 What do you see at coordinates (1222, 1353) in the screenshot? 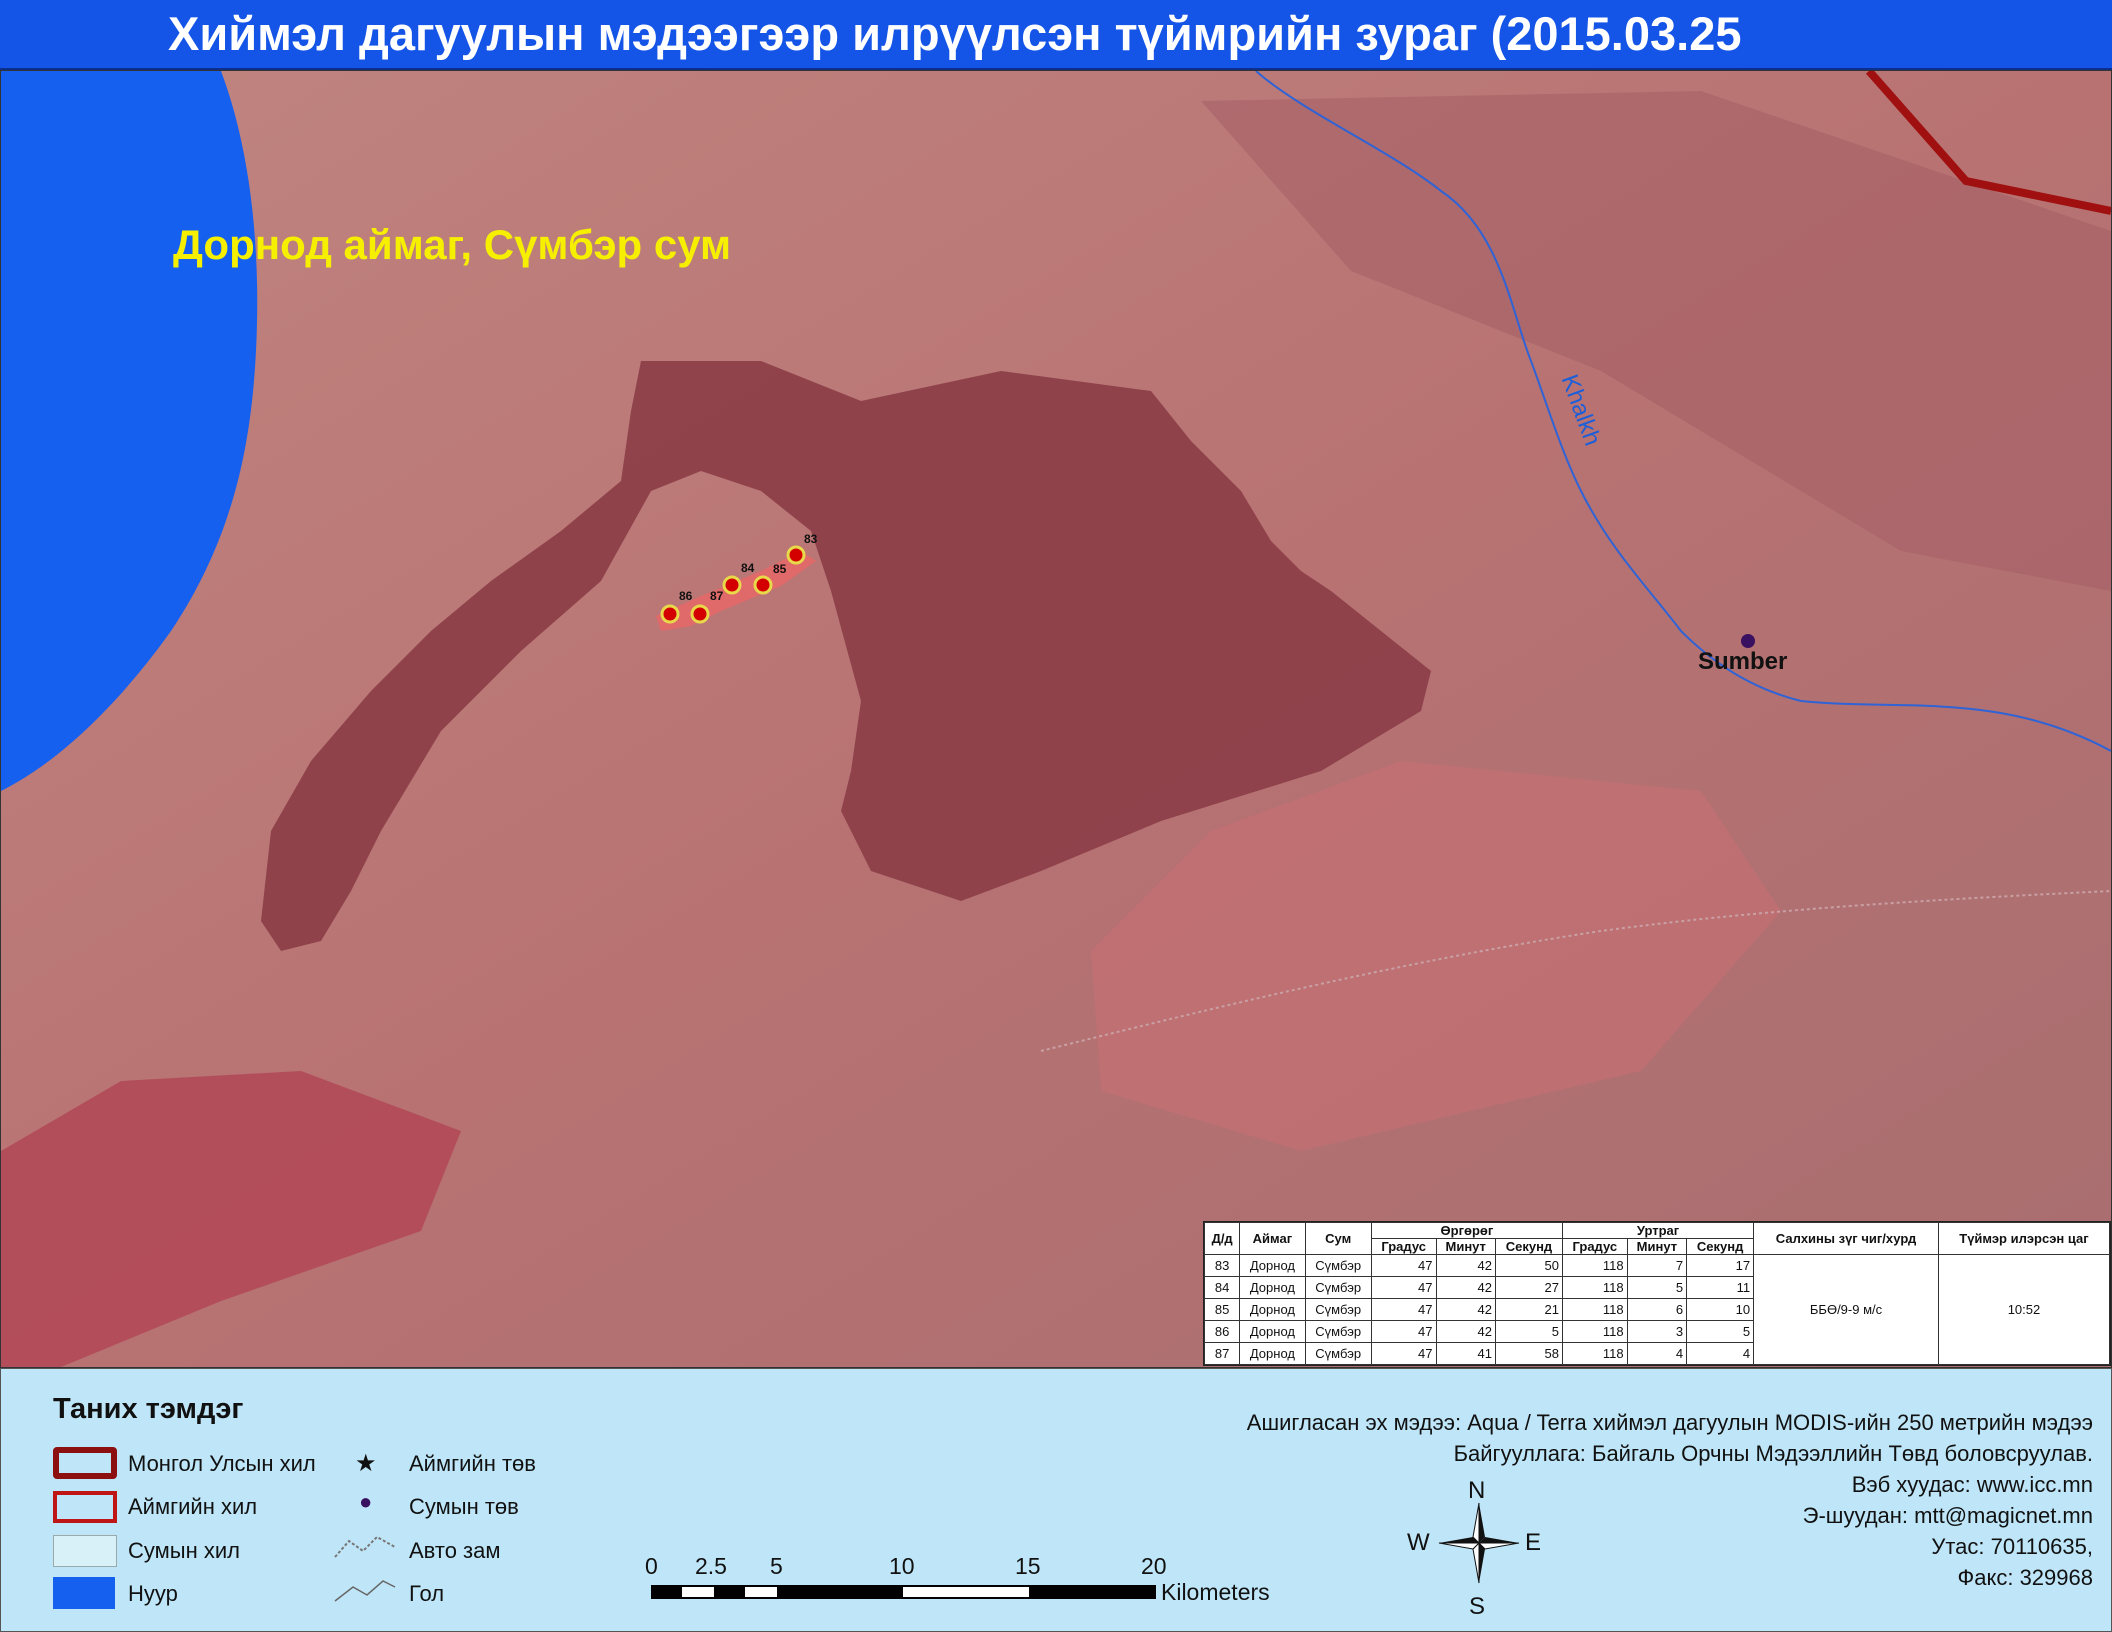
I see `cell-id: 87` at bounding box center [1222, 1353].